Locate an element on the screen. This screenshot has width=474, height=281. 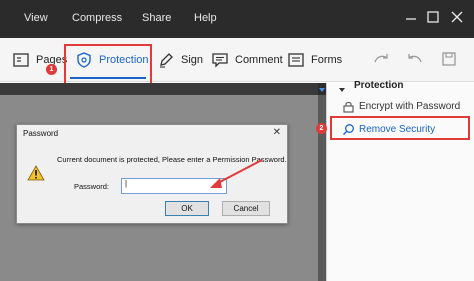
password-field: | is located at coordinates (174, 186).